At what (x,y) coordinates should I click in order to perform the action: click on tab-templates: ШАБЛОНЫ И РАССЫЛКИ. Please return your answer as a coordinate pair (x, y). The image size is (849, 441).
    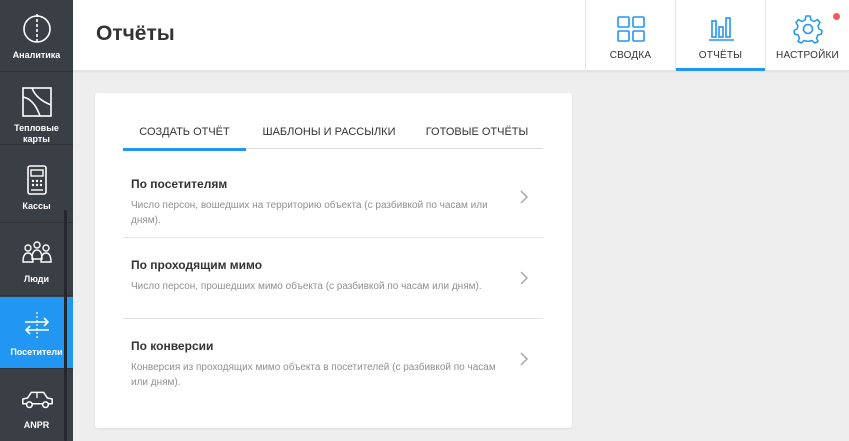
    Looking at the image, I should click on (329, 132).